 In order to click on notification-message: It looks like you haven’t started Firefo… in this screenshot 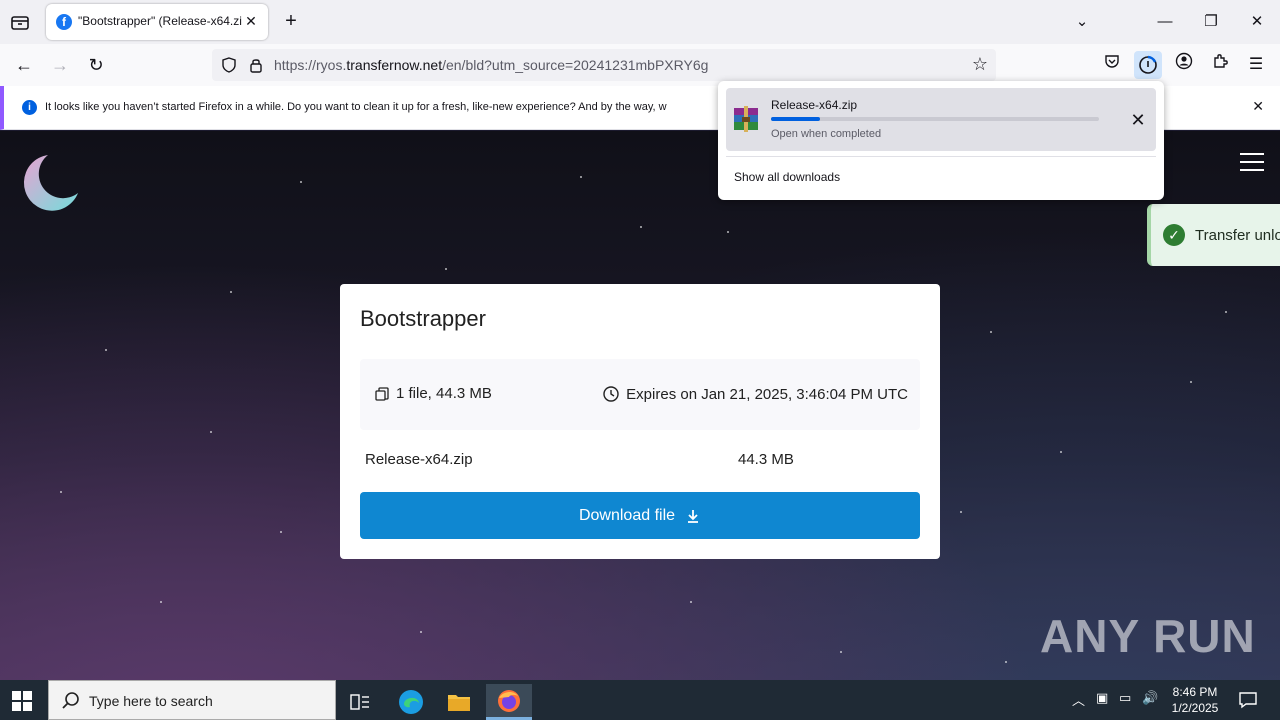, I will do `click(356, 107)`.